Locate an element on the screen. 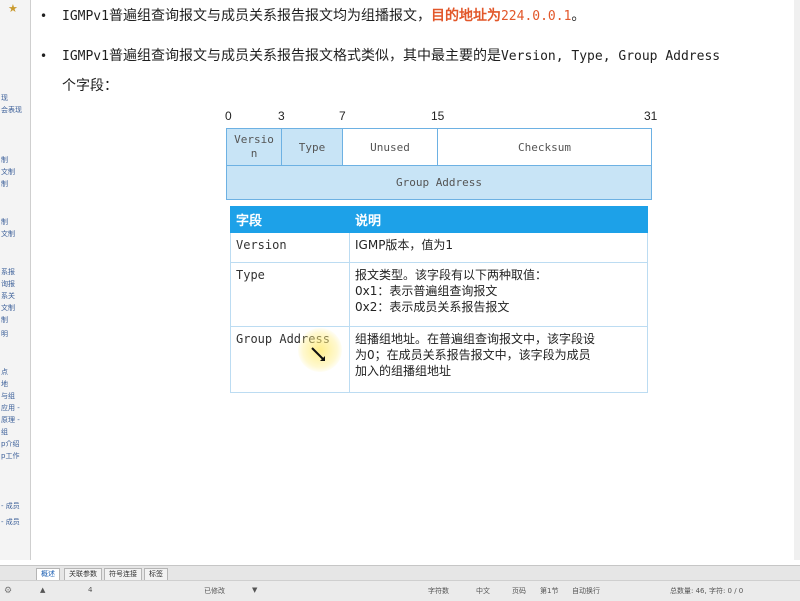 This screenshot has height=601, width=800. table-row: Version IGMP版本，值为1 is located at coordinates (439, 247).